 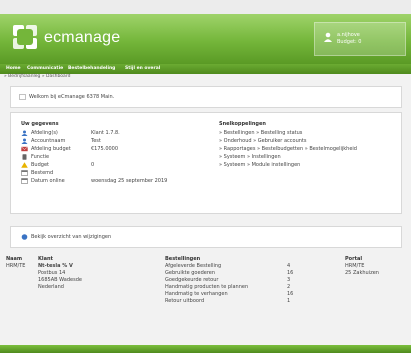 I want to click on account-value-budget: 0, so click(x=93, y=165).